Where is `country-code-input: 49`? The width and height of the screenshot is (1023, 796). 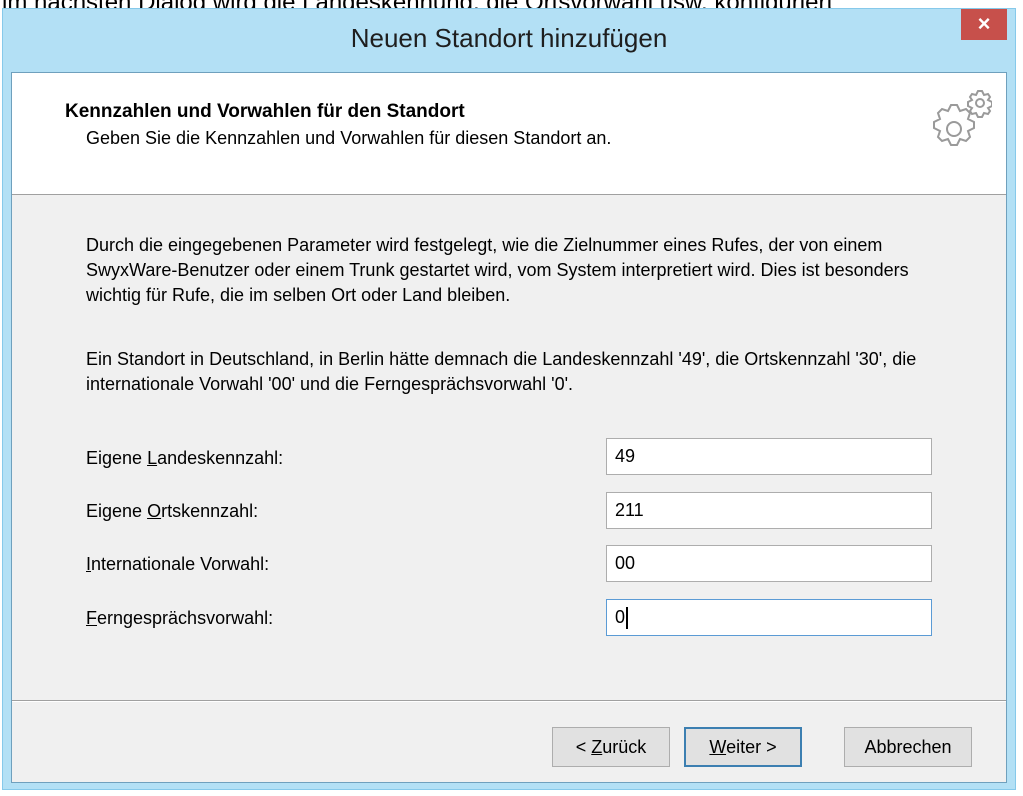
country-code-input: 49 is located at coordinates (769, 456).